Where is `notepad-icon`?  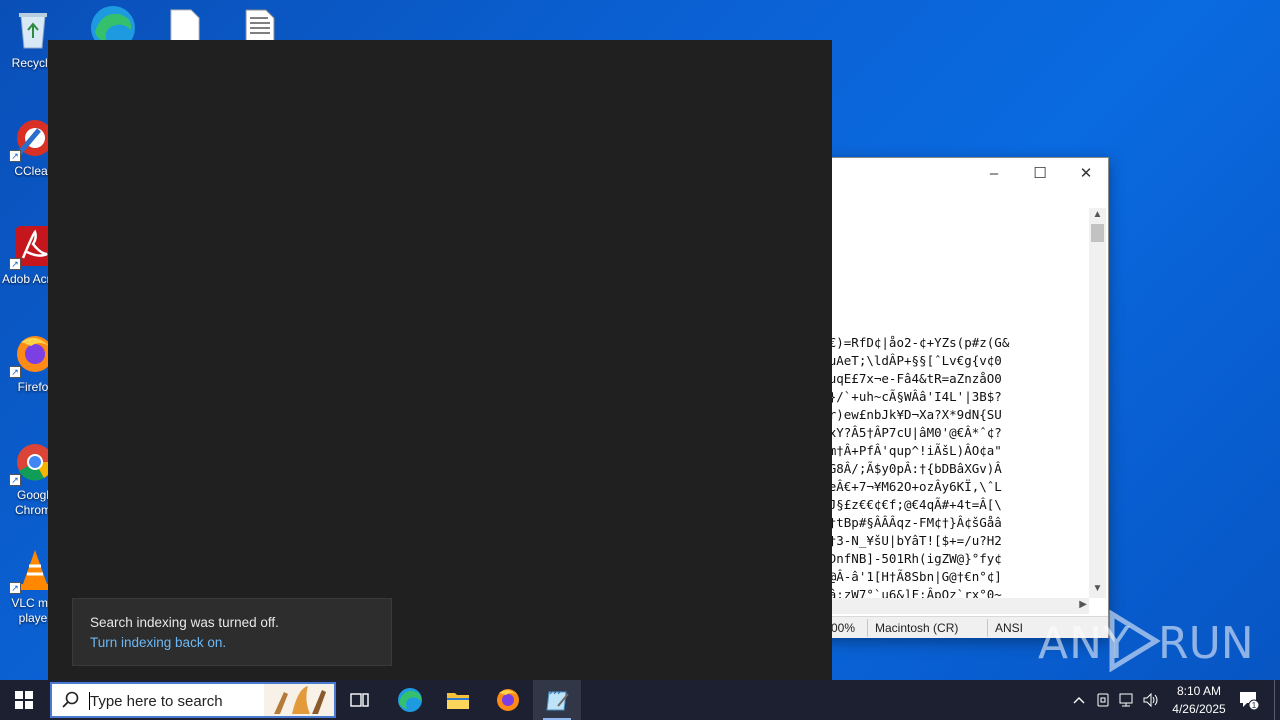 notepad-icon is located at coordinates (557, 700).